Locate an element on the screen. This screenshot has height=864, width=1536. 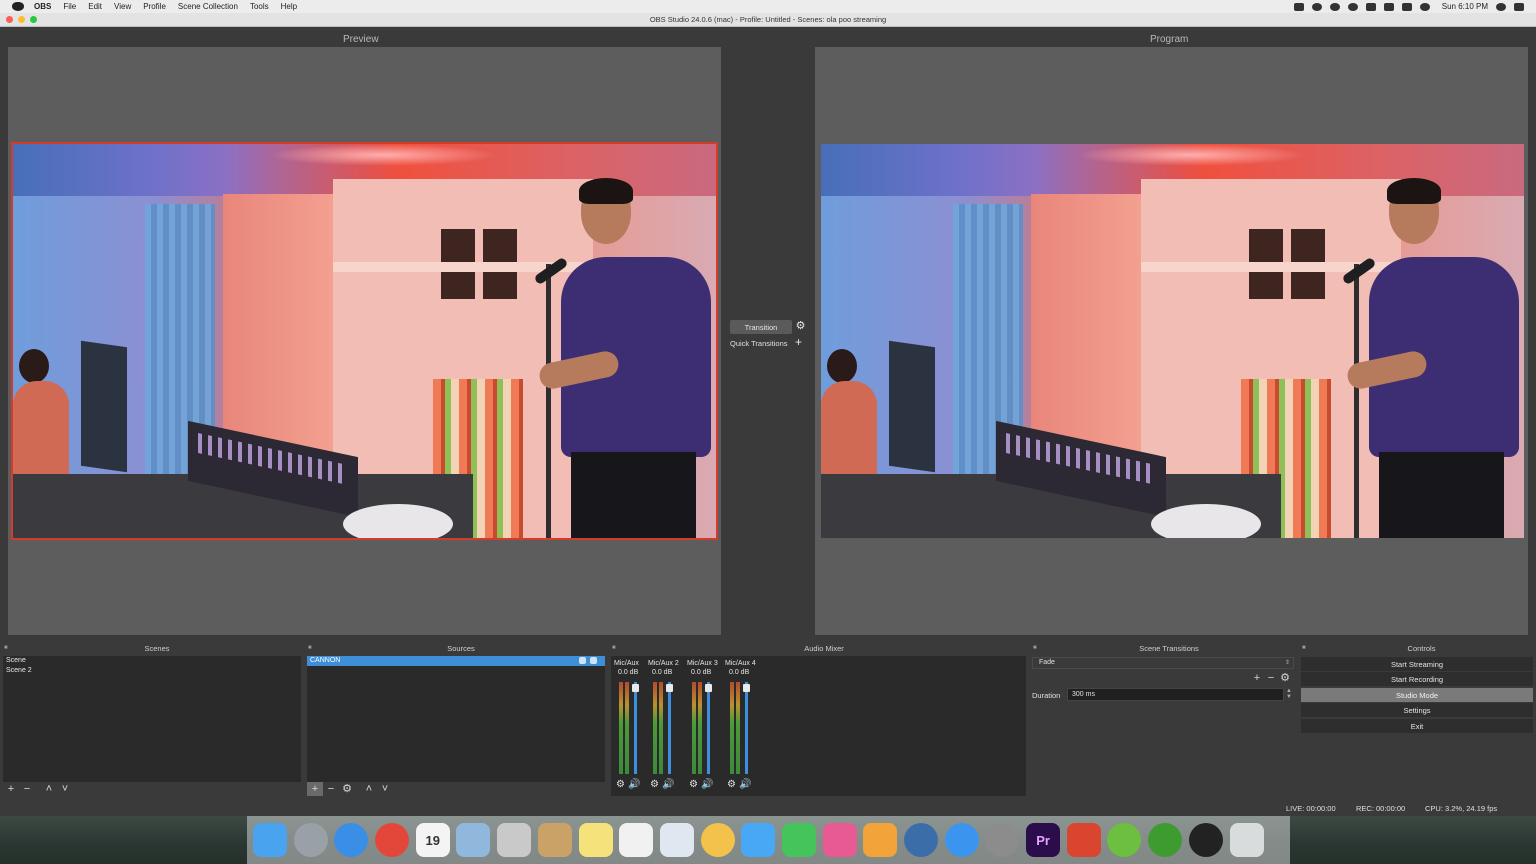
source-properties-gear-icon: ⚙ is located at coordinates (347, 789).